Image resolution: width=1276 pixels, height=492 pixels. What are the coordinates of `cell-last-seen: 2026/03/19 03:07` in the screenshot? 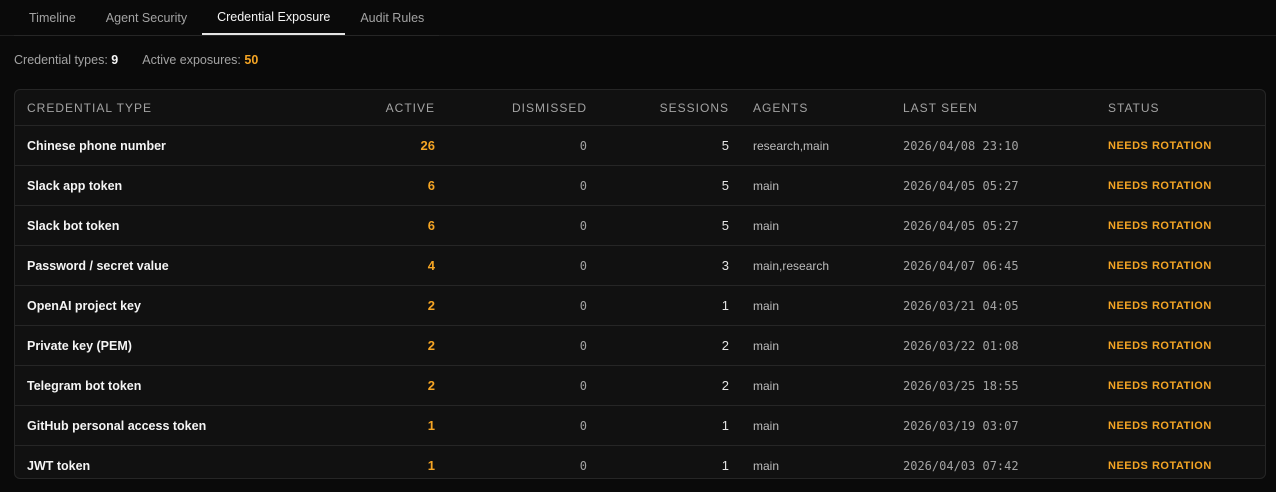 It's located at (1005, 425).